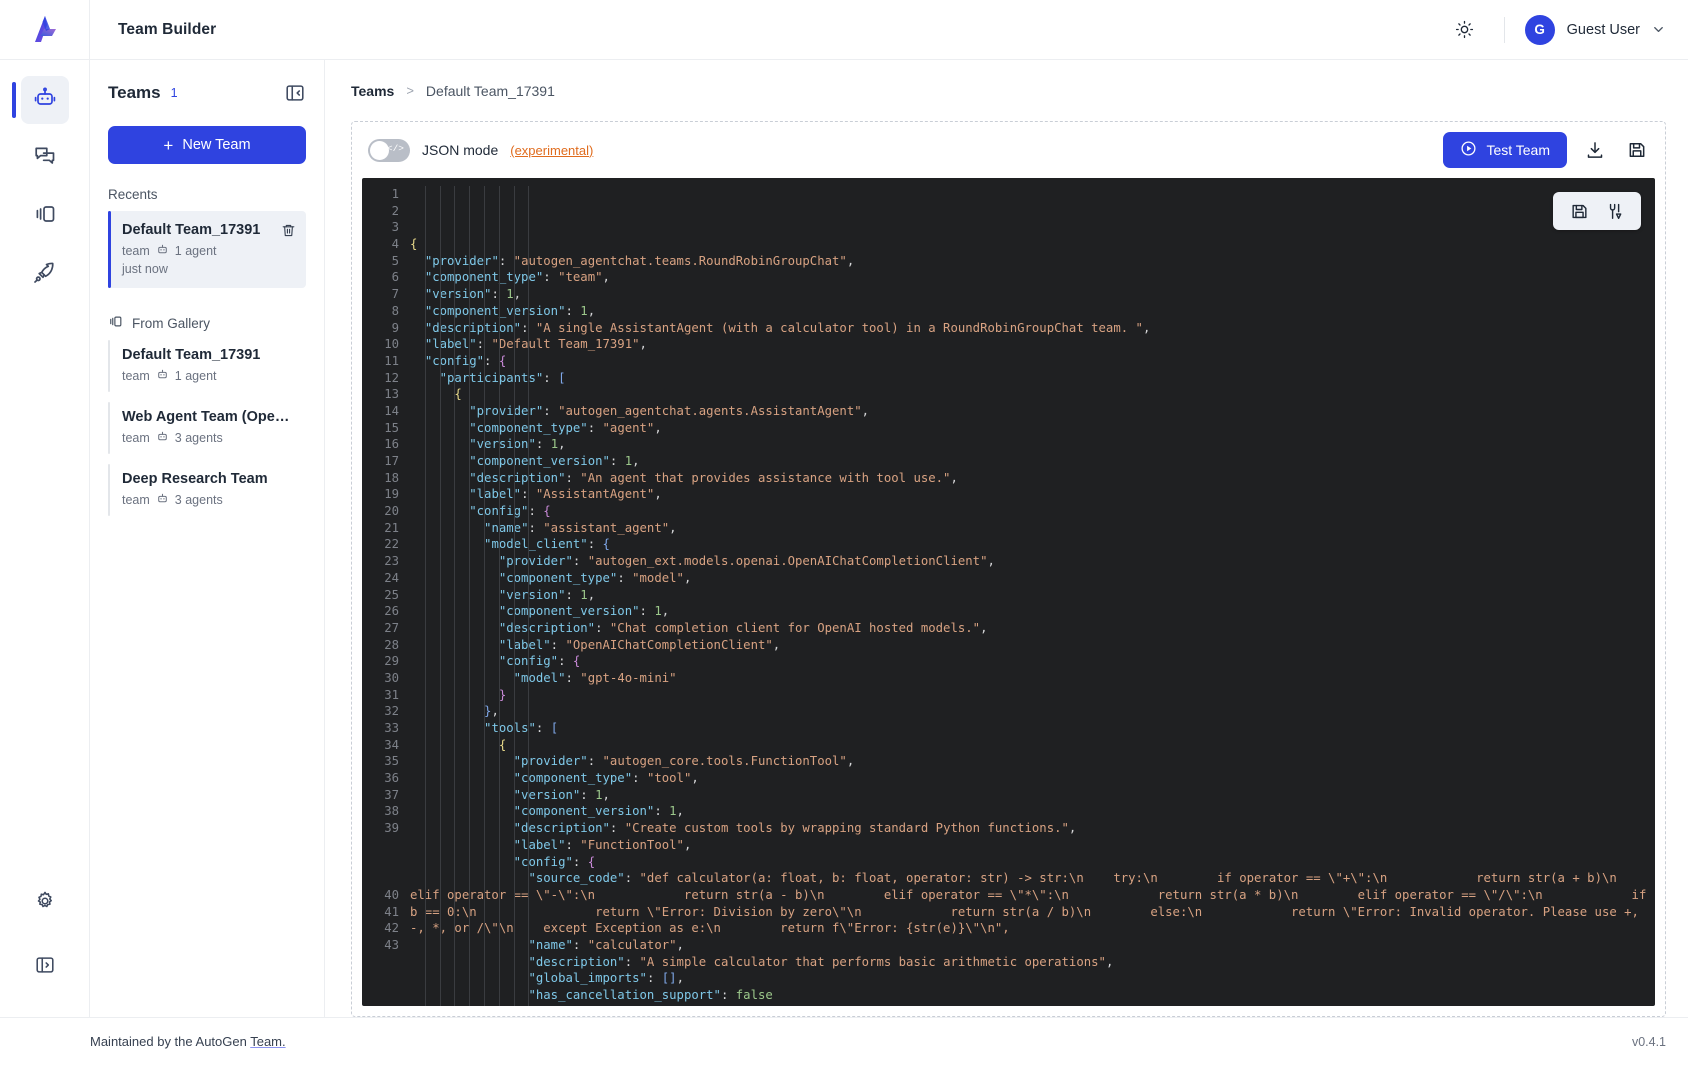 The image size is (1688, 1065). What do you see at coordinates (391, 444) in the screenshot?
I see `line-number: 16` at bounding box center [391, 444].